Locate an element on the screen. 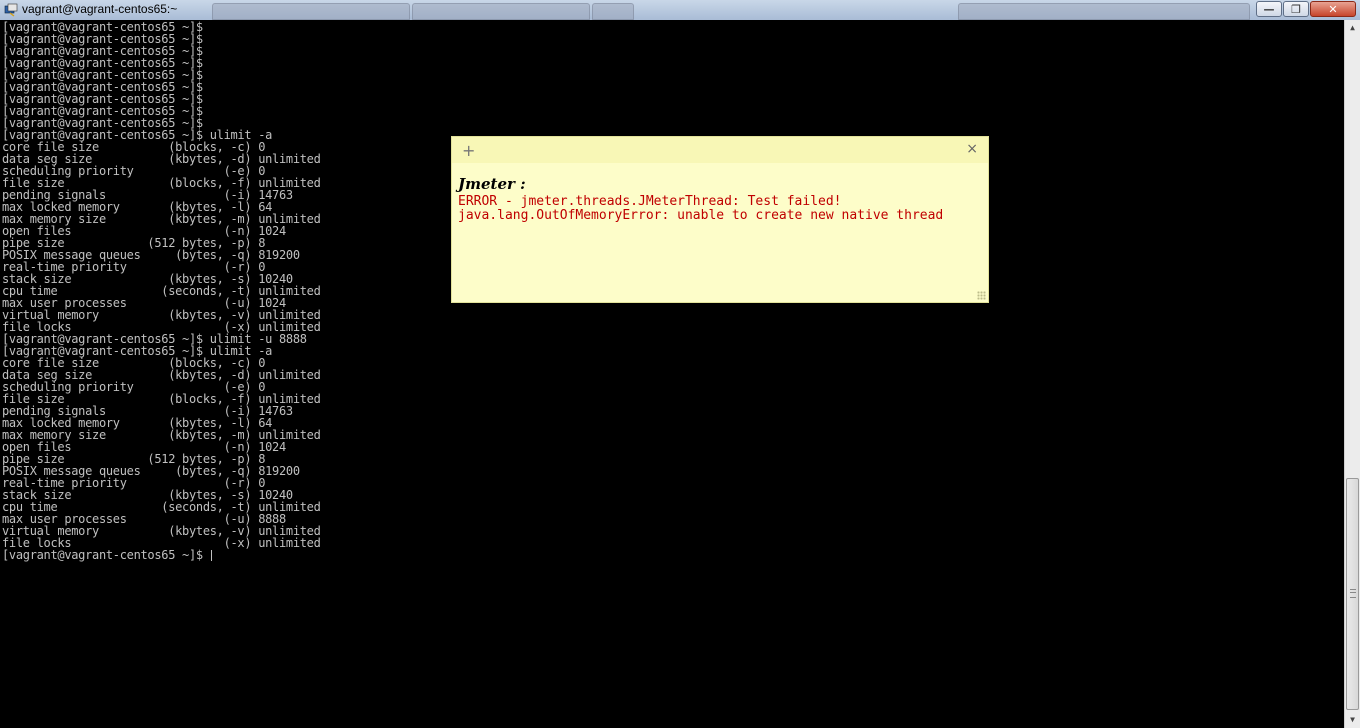 The image size is (1360, 728). scroll-thumb is located at coordinates (1352, 594).